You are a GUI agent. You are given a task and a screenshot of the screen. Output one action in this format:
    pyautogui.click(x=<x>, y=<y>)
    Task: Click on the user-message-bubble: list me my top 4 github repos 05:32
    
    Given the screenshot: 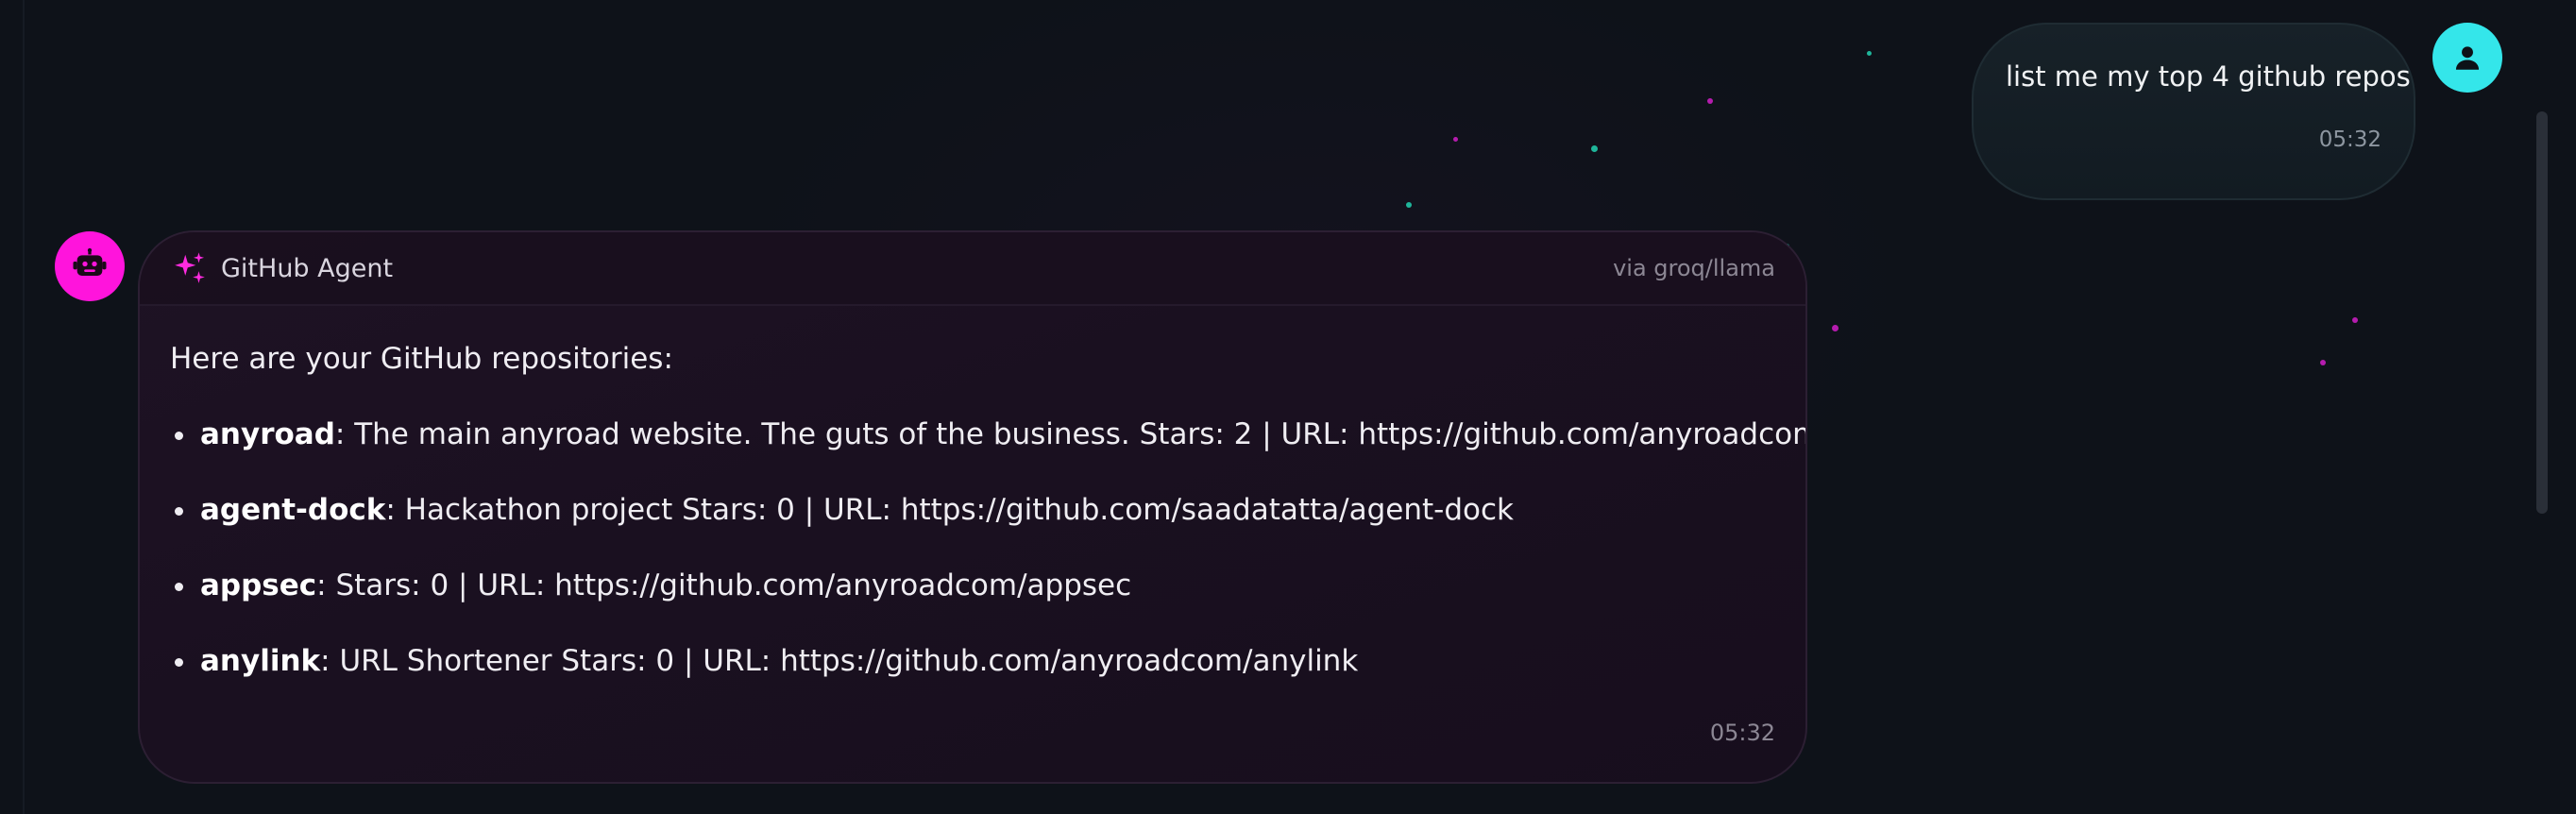 What is the action you would take?
    pyautogui.click(x=2193, y=112)
    